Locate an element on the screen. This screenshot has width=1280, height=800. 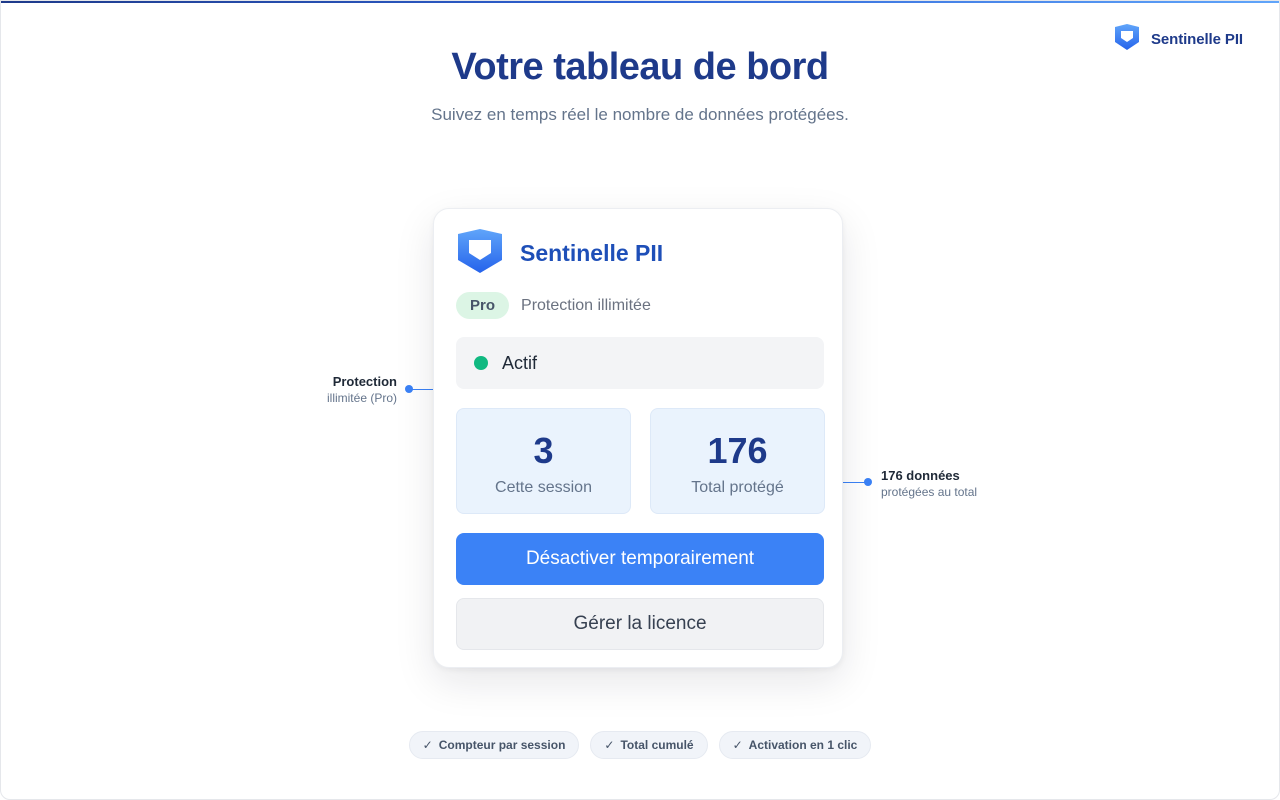
feature-label: Activation en 1 clic is located at coordinates (803, 745).